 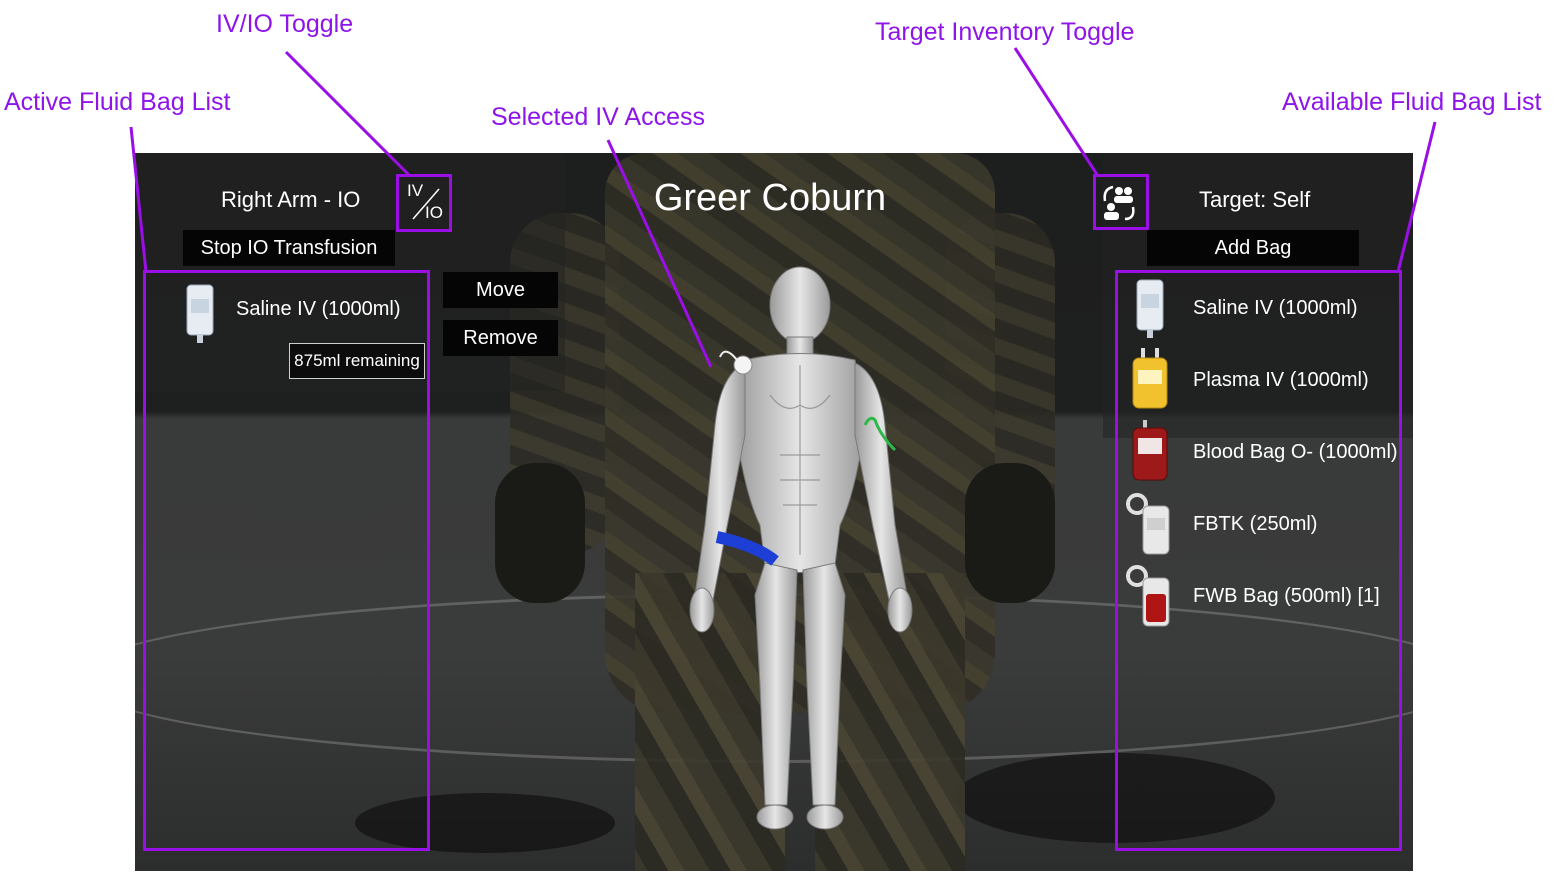 What do you see at coordinates (1412, 102) in the screenshot?
I see `annotation-available-fluid-bag-list: Available Fluid Bag List` at bounding box center [1412, 102].